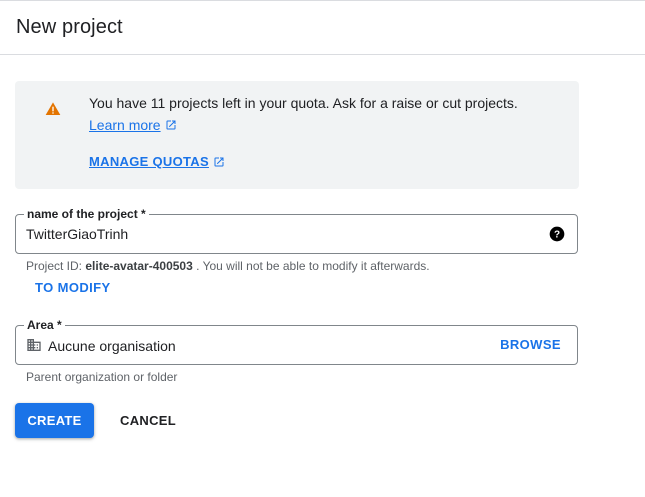 The height and width of the screenshot is (497, 645). Describe the element at coordinates (112, 346) in the screenshot. I see `area-value: Aucune organisation` at that location.